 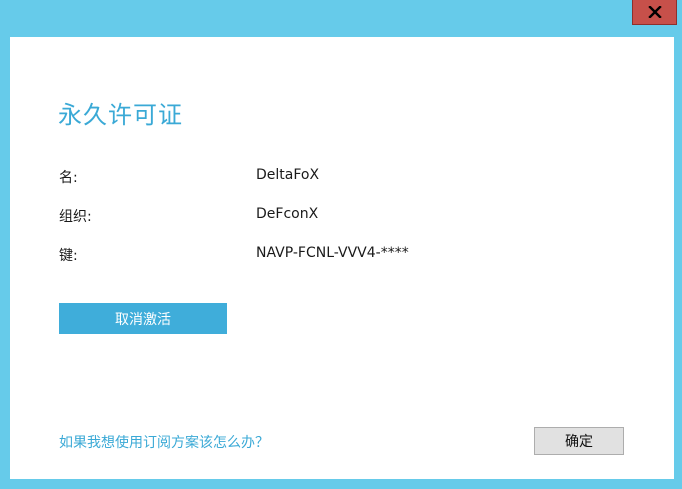 I want to click on key-value: NAVP-FCNL-VVV4-****, so click(x=332, y=253).